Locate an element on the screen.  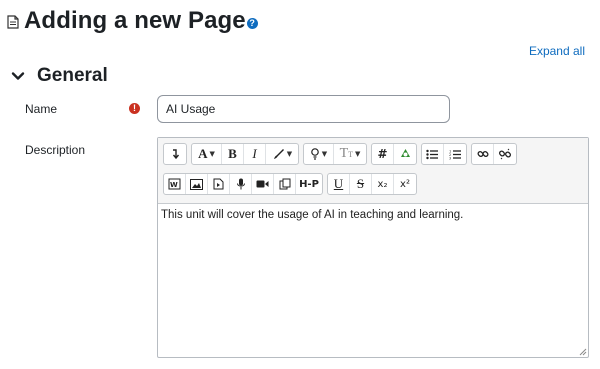
toolbar-row-2: W H-P U S x₂ x² is located at coordinates (292, 184).